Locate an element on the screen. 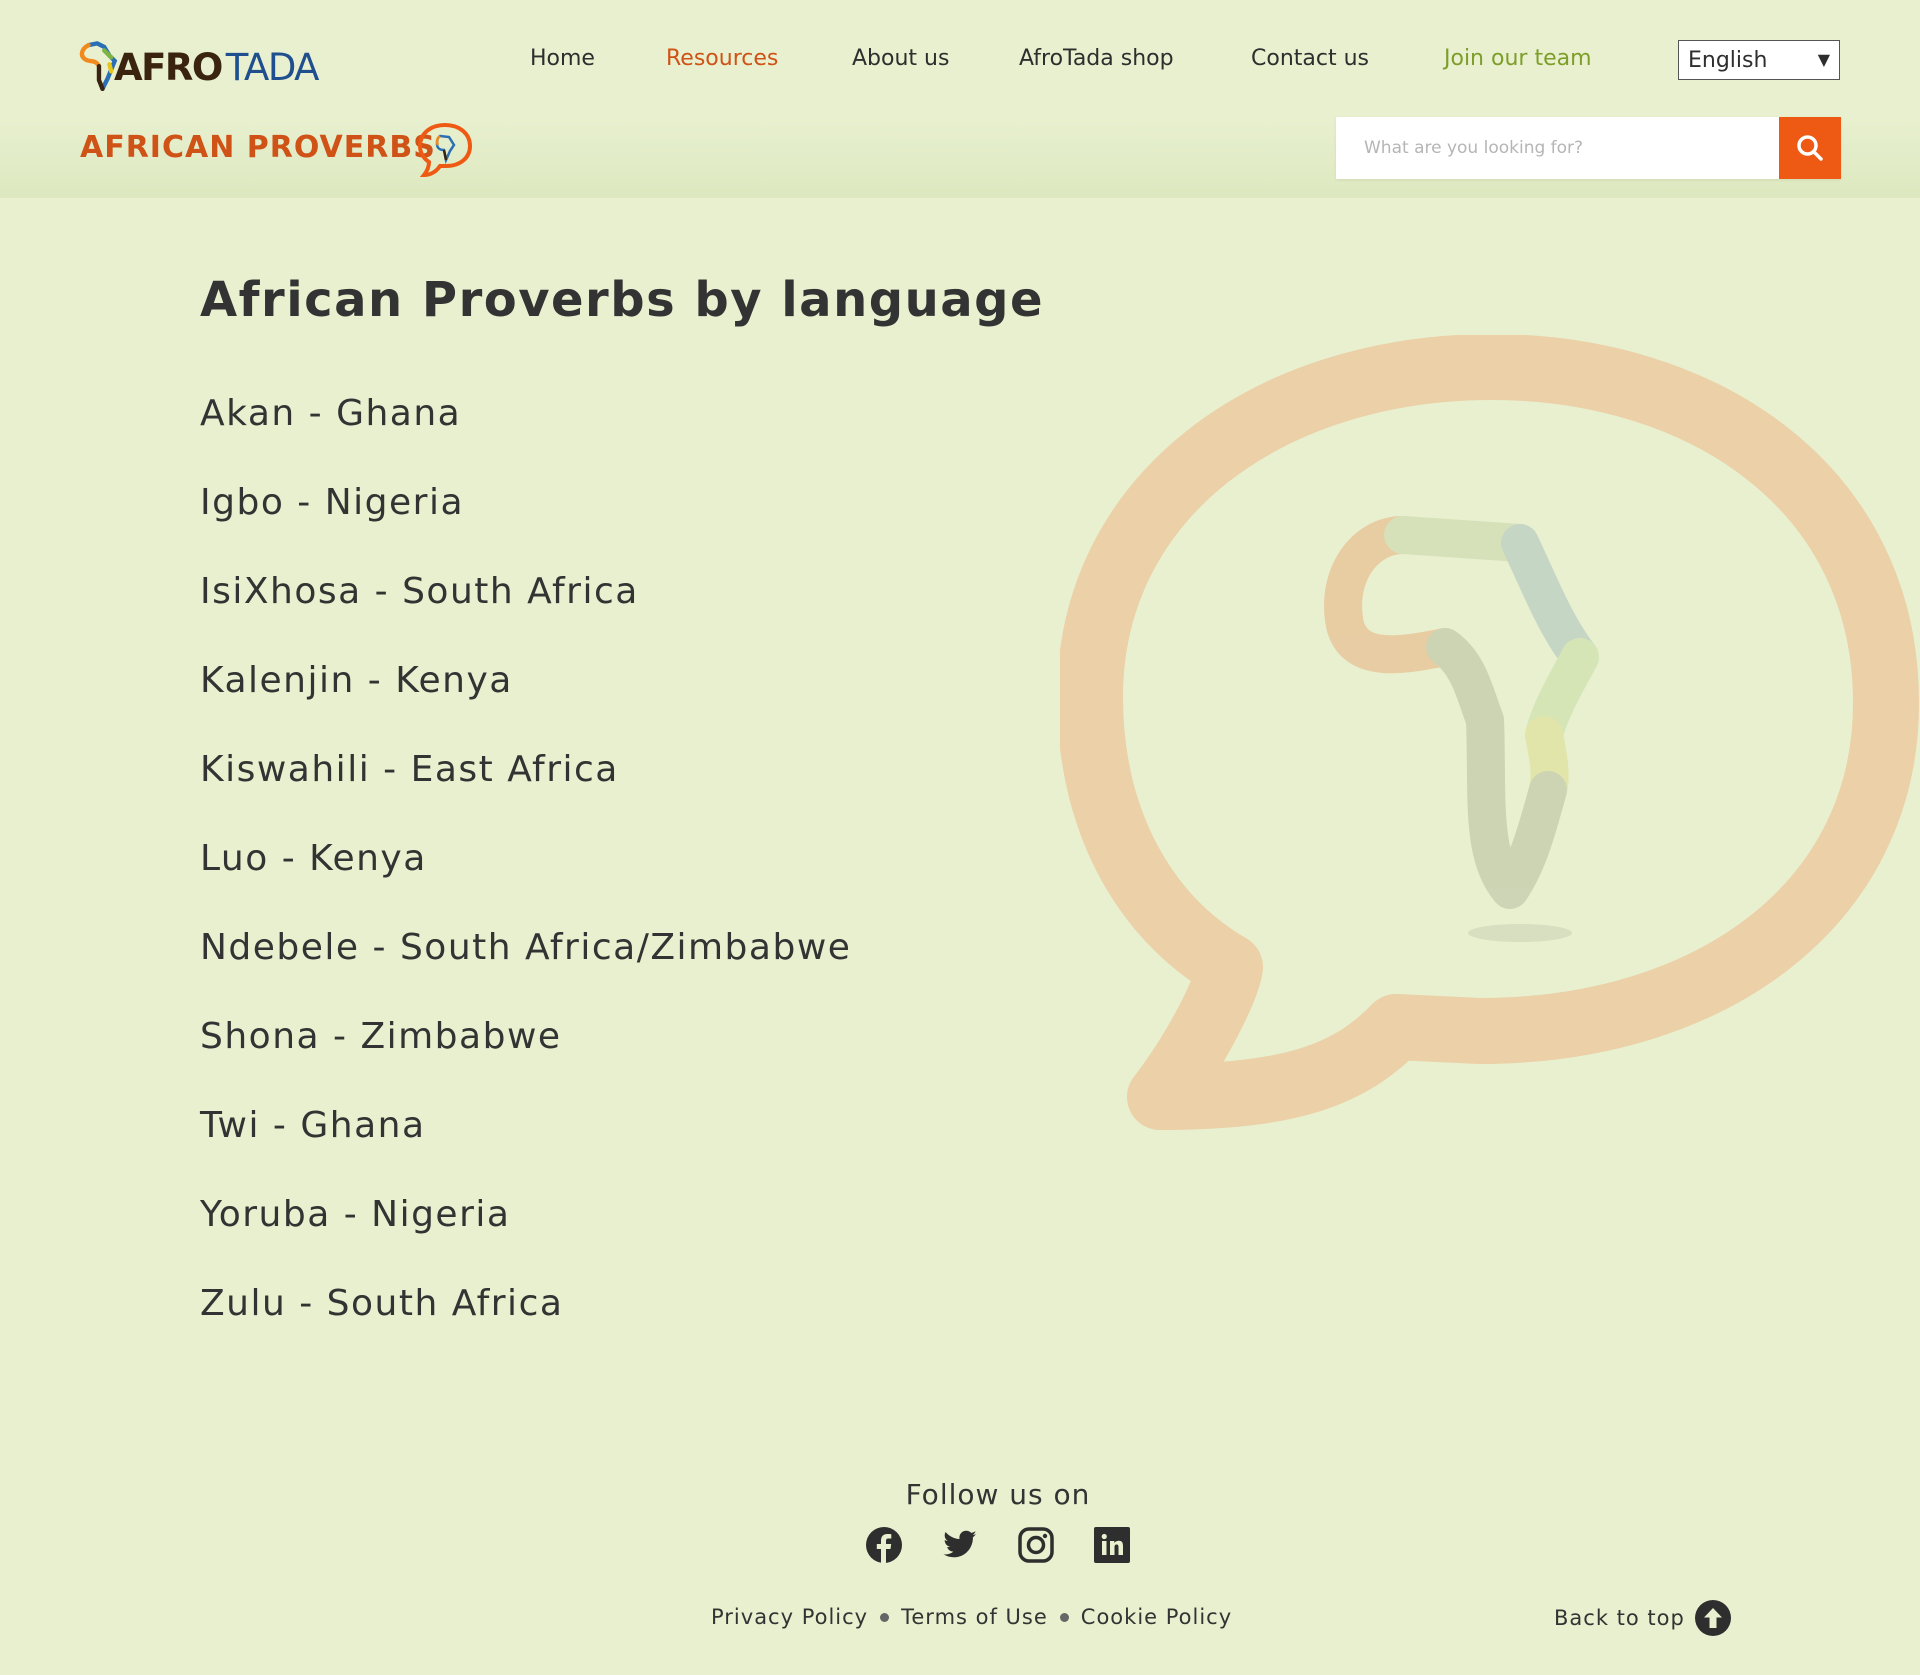 The width and height of the screenshot is (1920, 1675). nav-resources: Resources is located at coordinates (722, 58).